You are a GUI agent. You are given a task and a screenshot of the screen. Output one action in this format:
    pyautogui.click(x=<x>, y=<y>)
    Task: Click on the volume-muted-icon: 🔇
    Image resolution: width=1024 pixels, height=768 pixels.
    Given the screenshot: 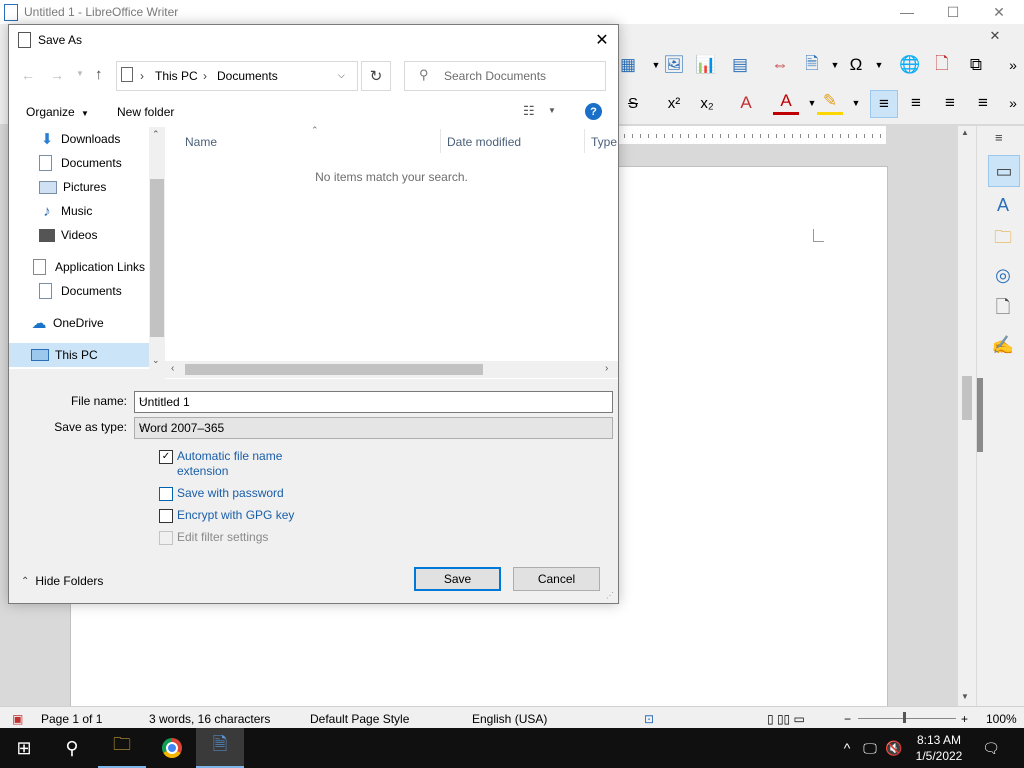 What is the action you would take?
    pyautogui.click(x=894, y=748)
    